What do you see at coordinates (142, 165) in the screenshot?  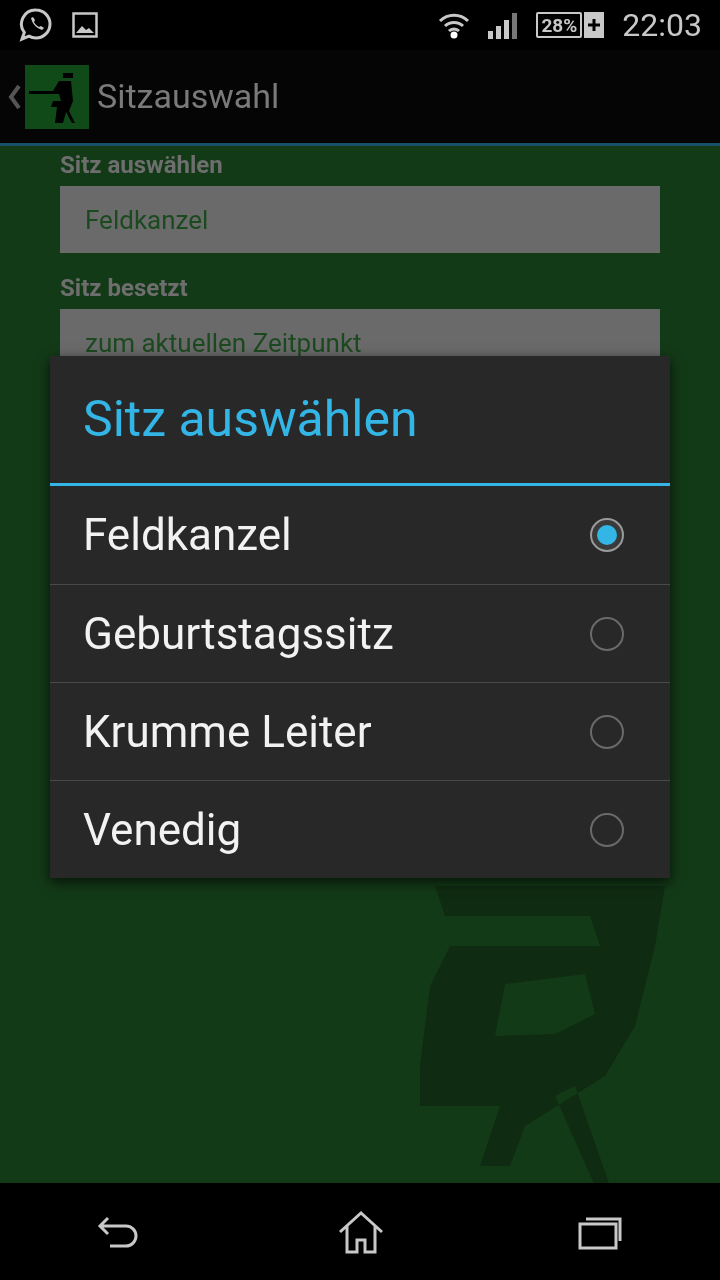 I see `field-label: Sitz auswählen` at bounding box center [142, 165].